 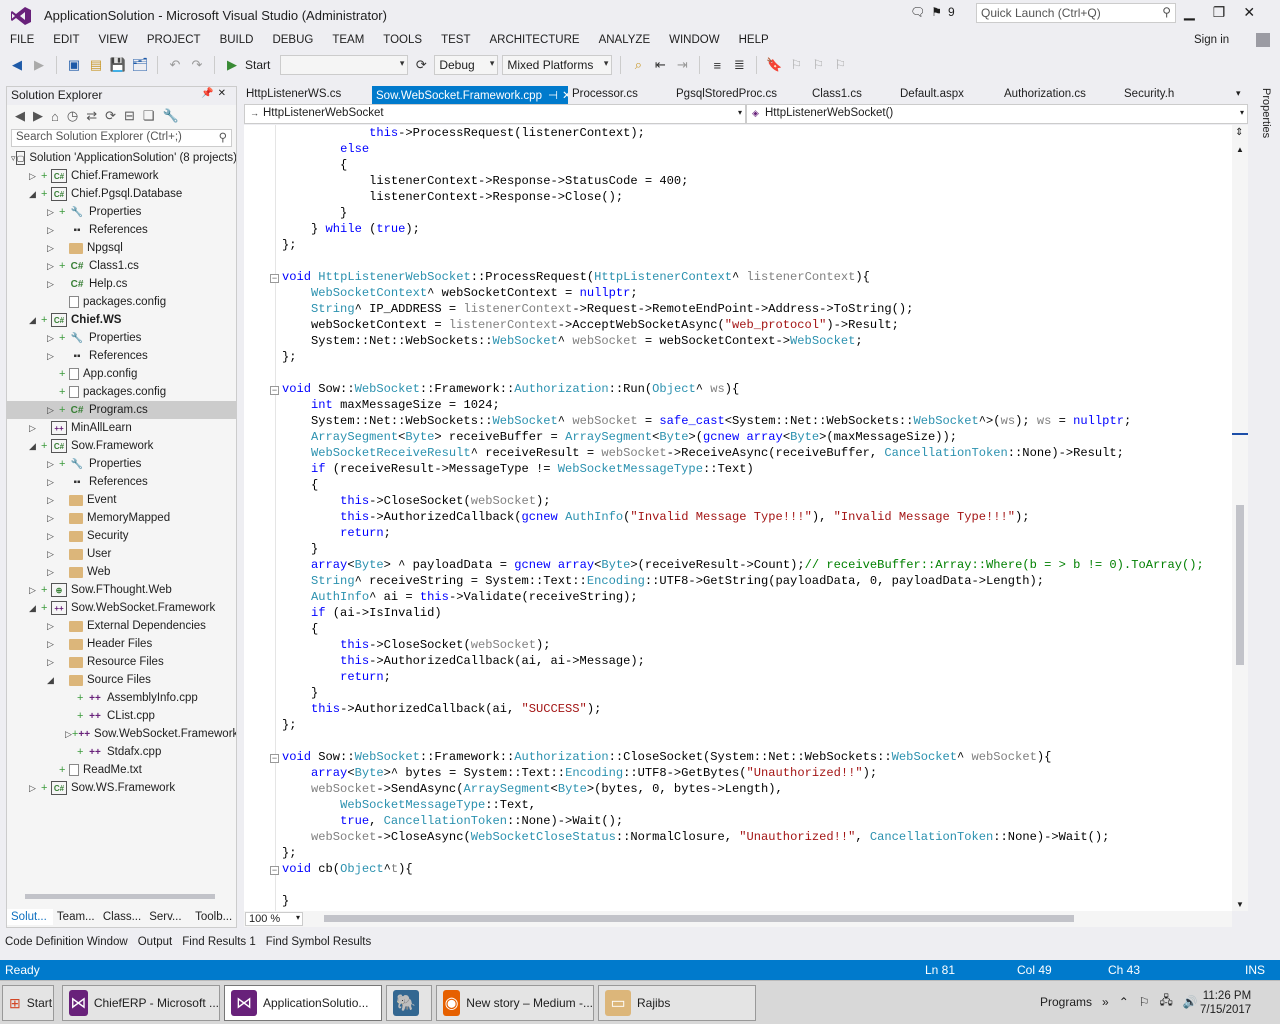 What do you see at coordinates (402, 41) in the screenshot?
I see `menu-tools: TOOLS` at bounding box center [402, 41].